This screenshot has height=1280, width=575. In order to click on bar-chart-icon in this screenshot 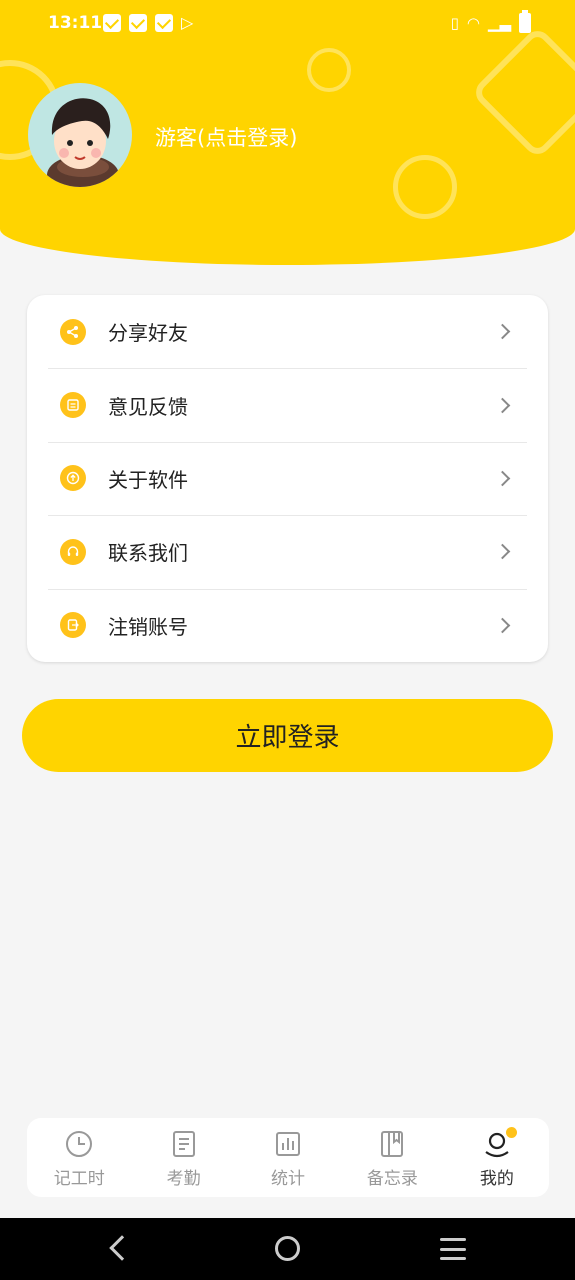, I will do `click(288, 1144)`.